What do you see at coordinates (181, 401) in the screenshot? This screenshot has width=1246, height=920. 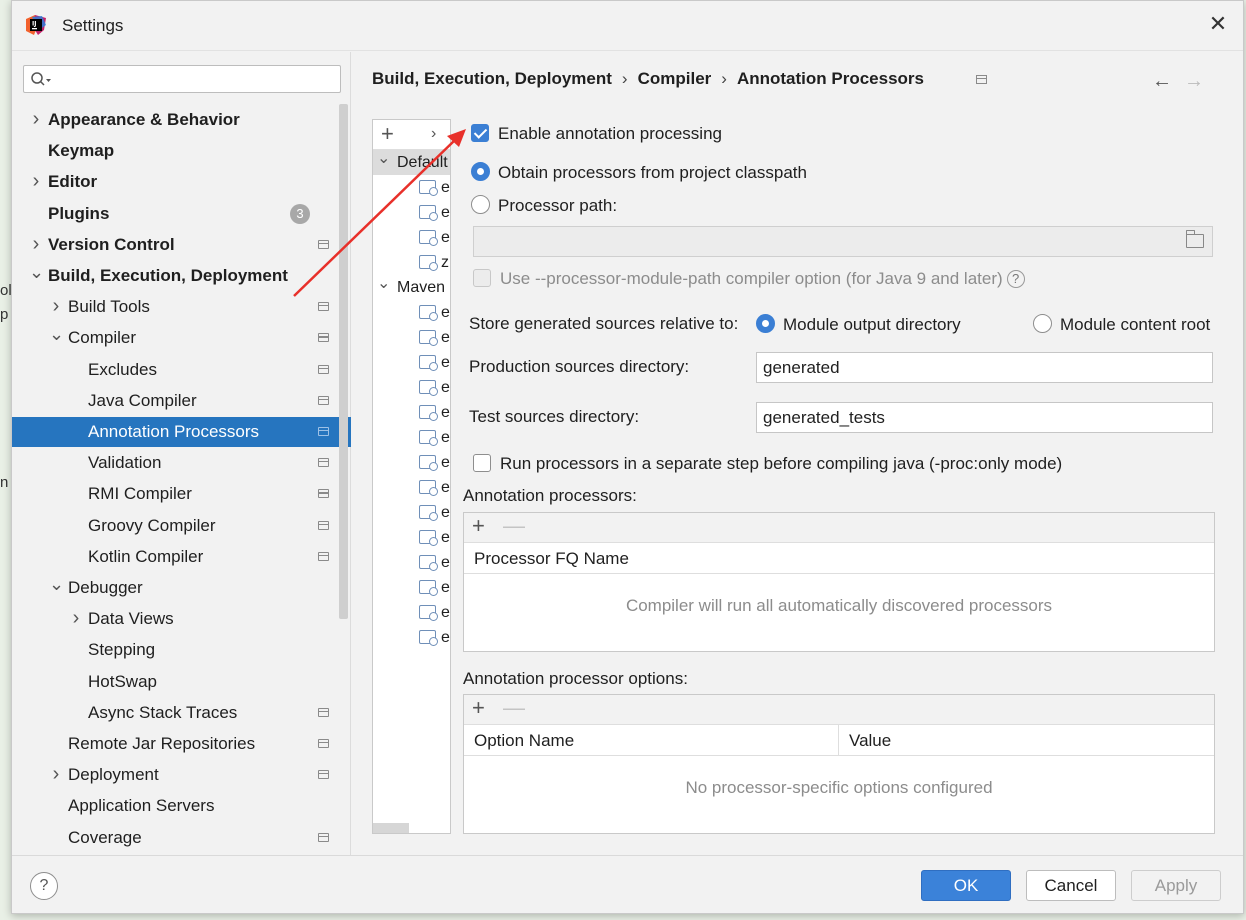 I see `sidebar-item: Java Compiler` at bounding box center [181, 401].